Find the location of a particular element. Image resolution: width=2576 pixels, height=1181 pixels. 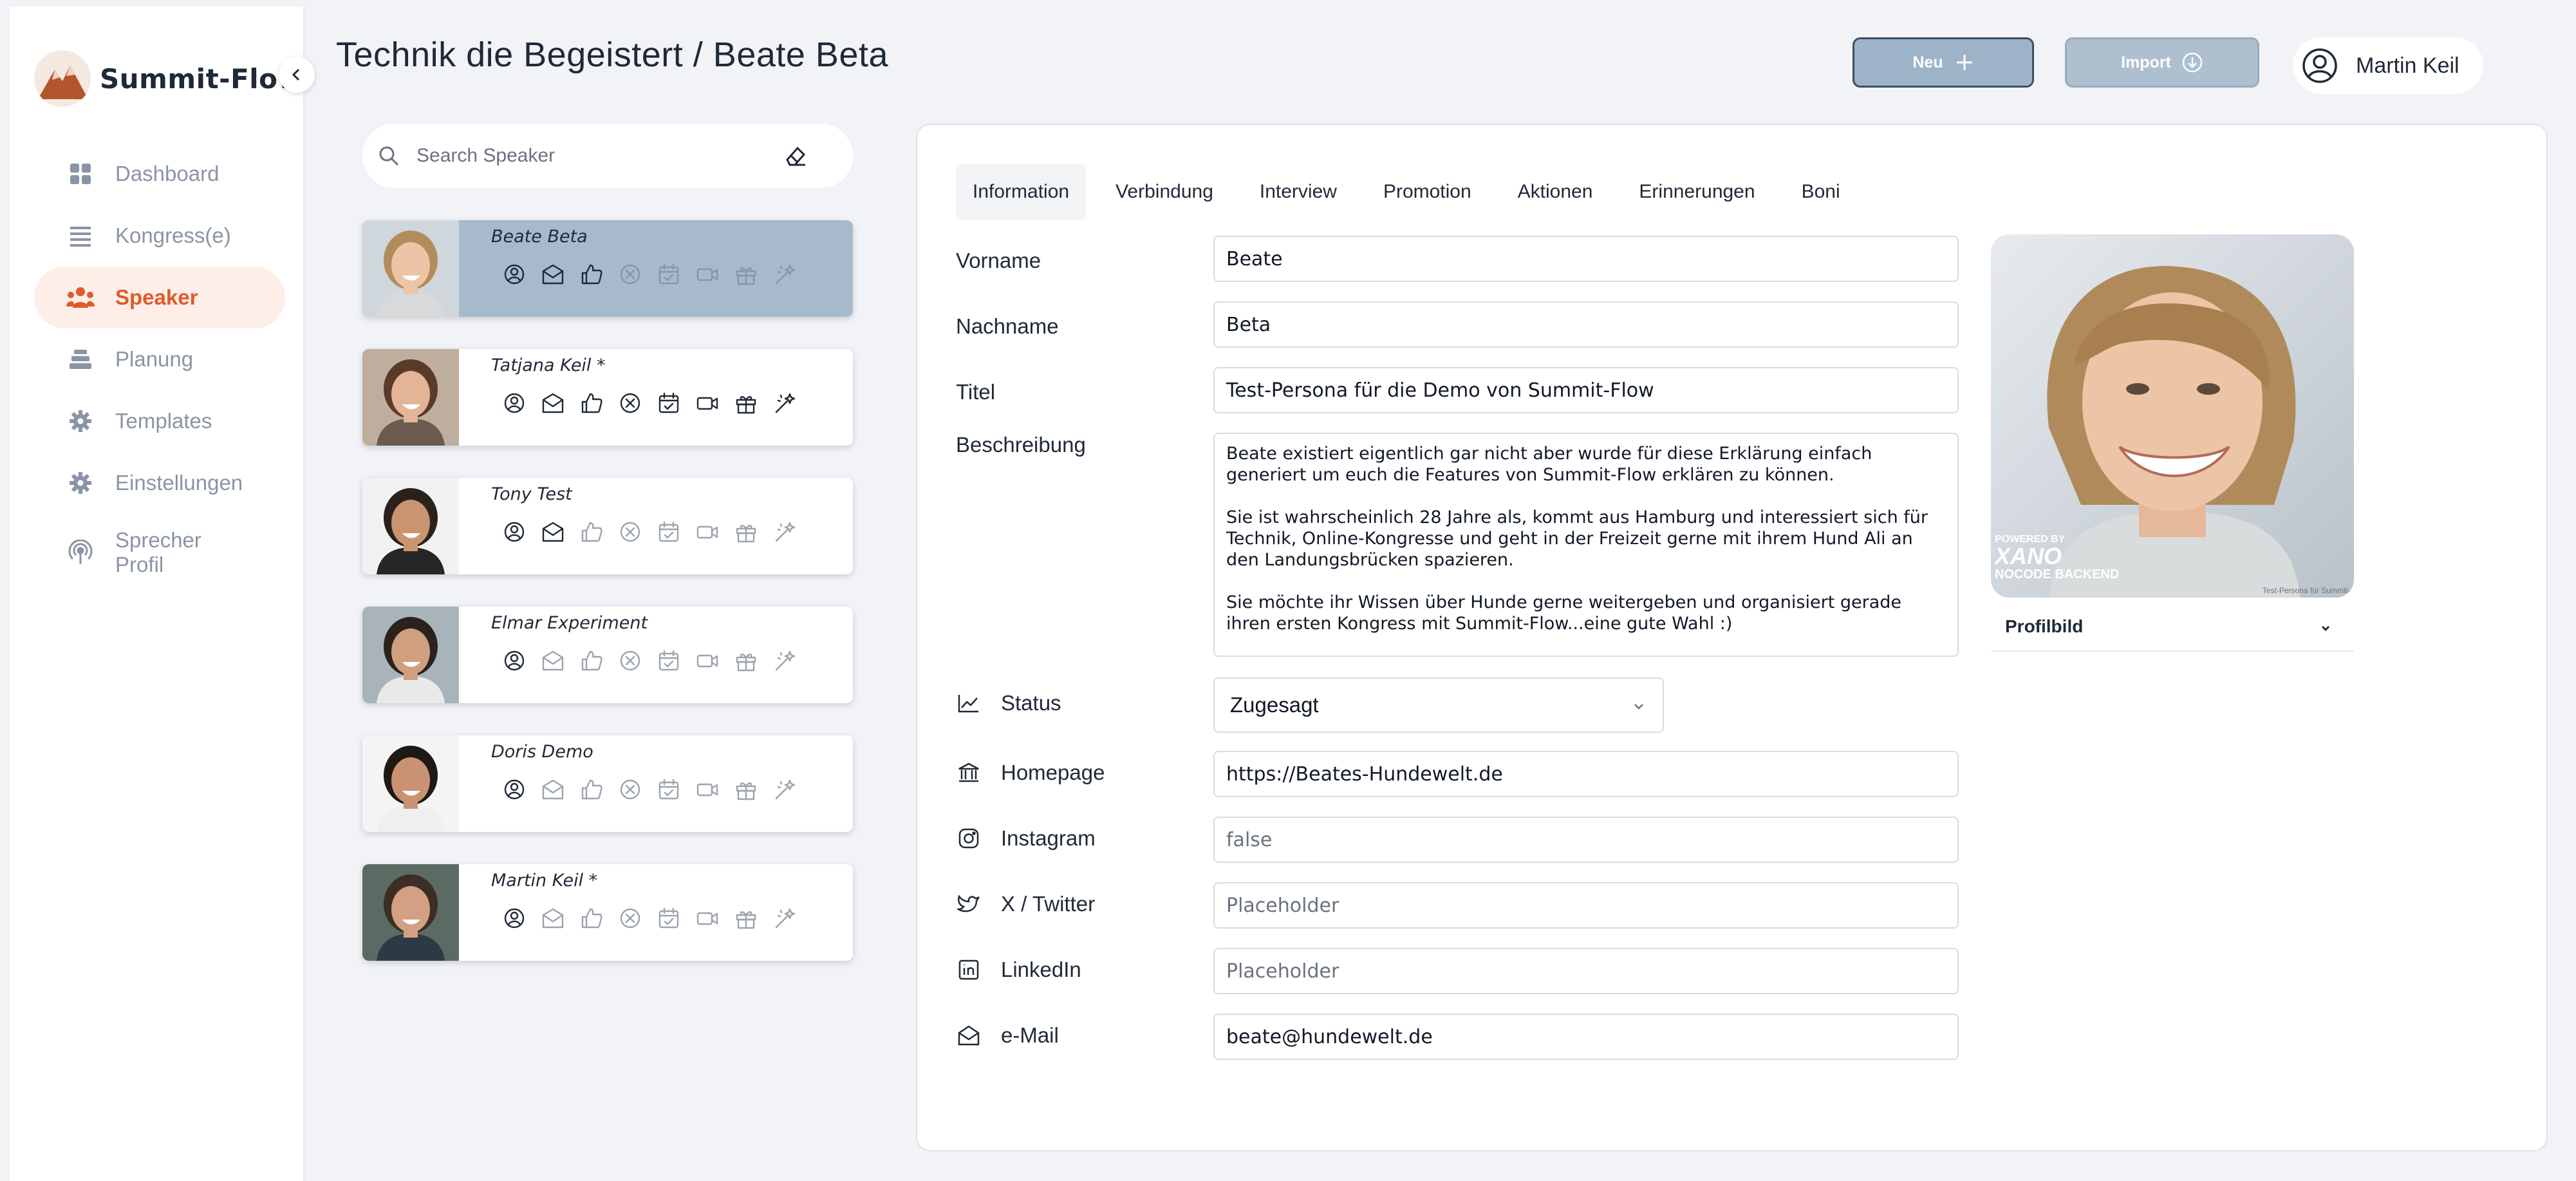

new-button: Neu is located at coordinates (1943, 63).